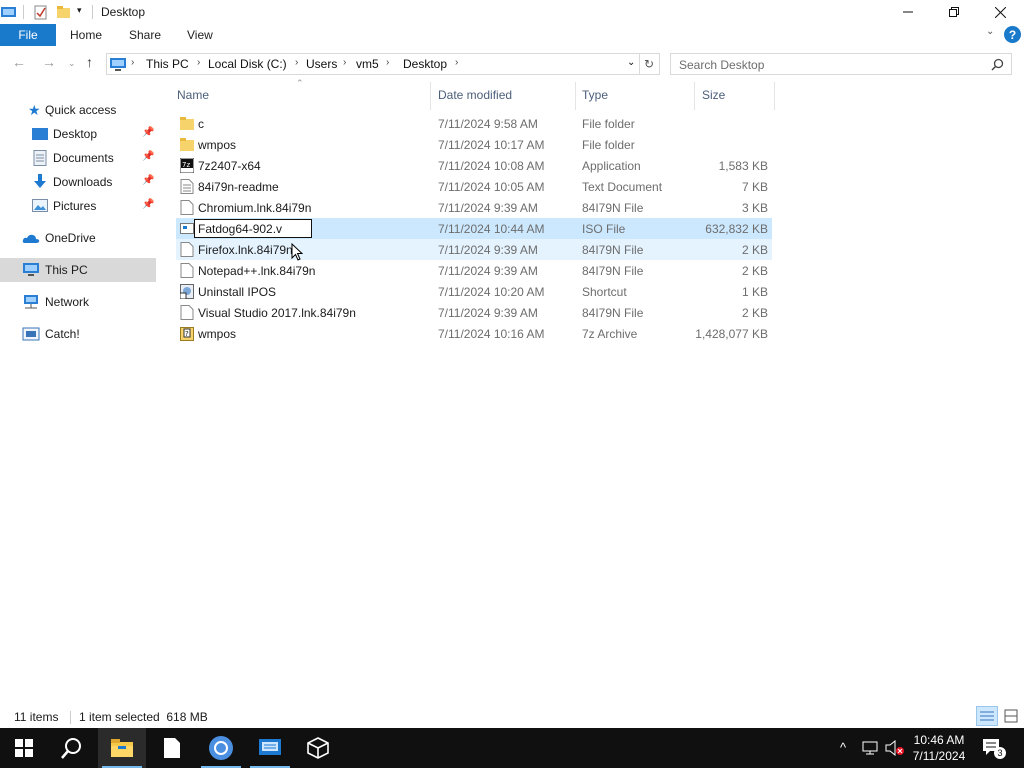 The width and height of the screenshot is (1024, 768). What do you see at coordinates (145, 35) in the screenshot?
I see `tab-share: Share` at bounding box center [145, 35].